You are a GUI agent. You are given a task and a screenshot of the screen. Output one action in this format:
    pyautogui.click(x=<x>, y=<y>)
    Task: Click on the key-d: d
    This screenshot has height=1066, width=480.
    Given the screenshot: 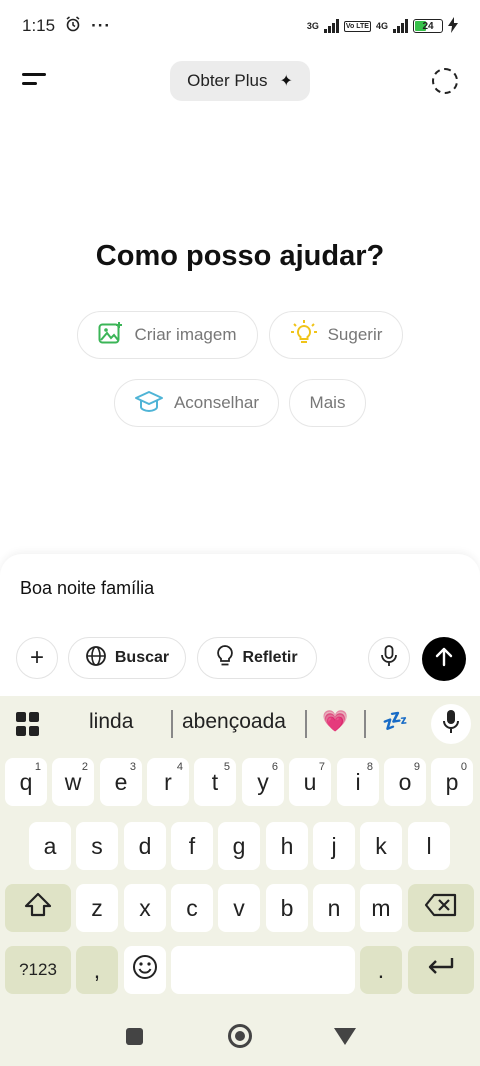 What is the action you would take?
    pyautogui.click(x=145, y=846)
    